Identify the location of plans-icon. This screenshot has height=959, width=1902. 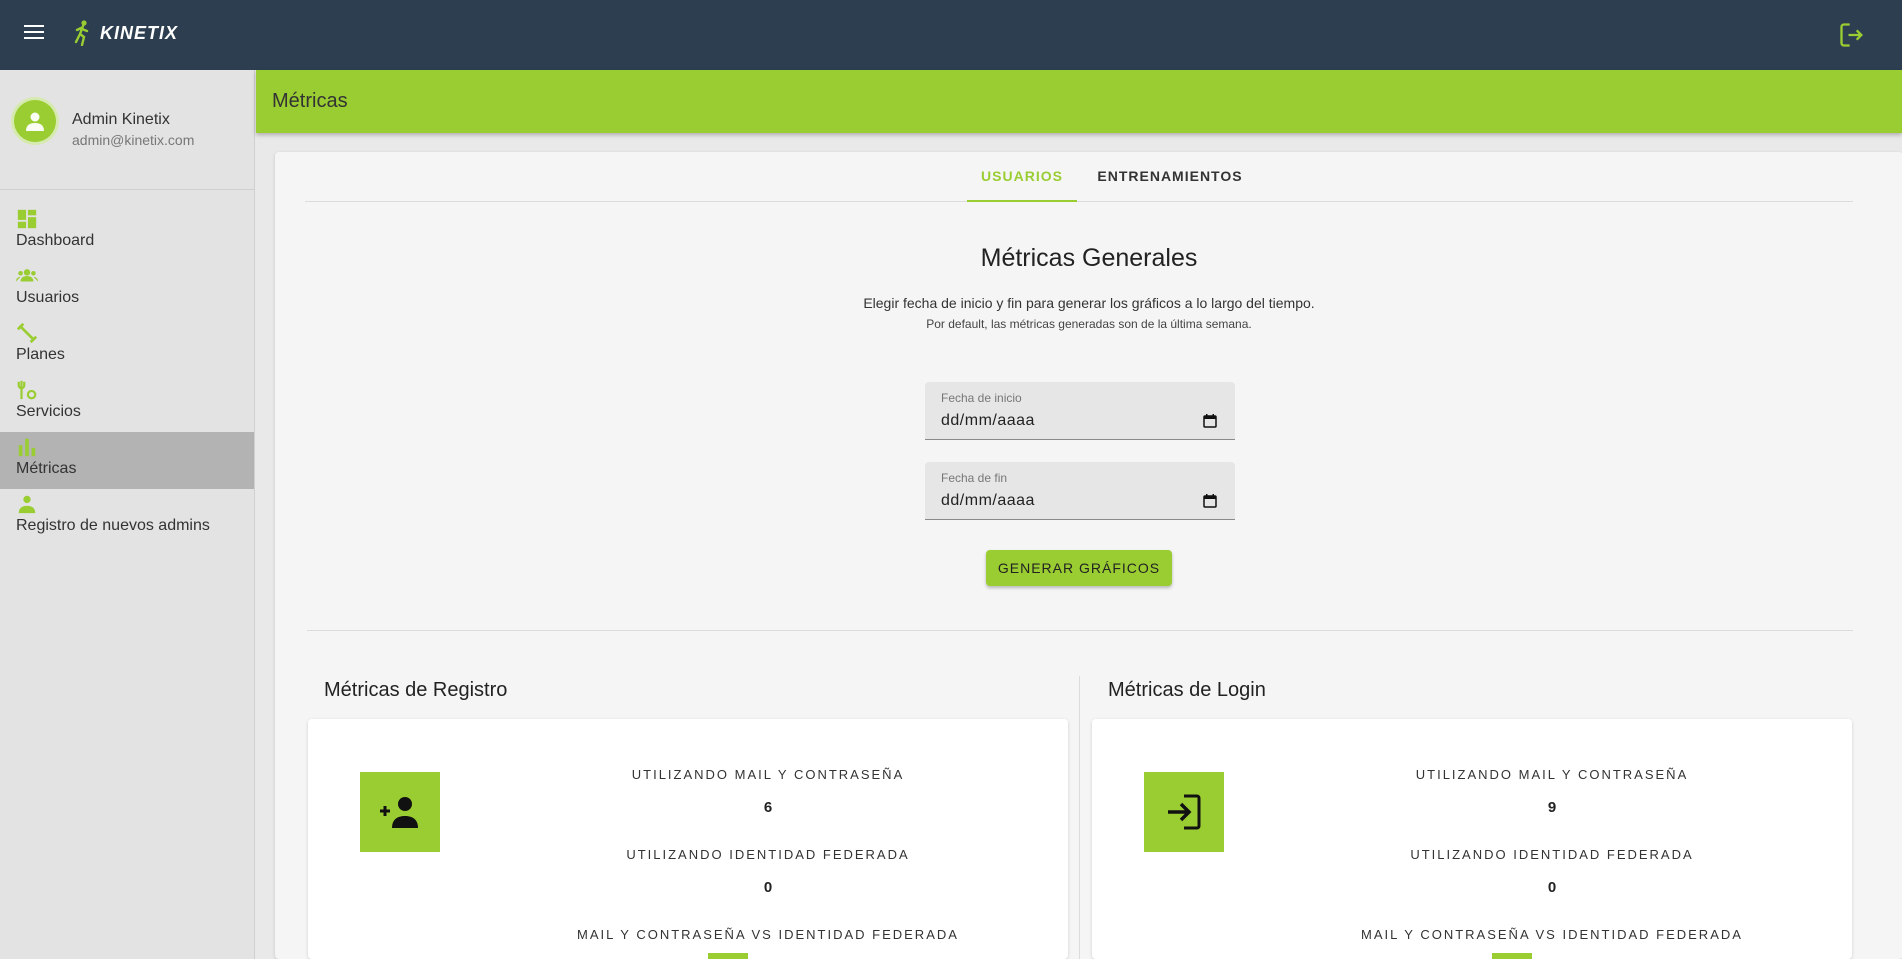
(27, 333).